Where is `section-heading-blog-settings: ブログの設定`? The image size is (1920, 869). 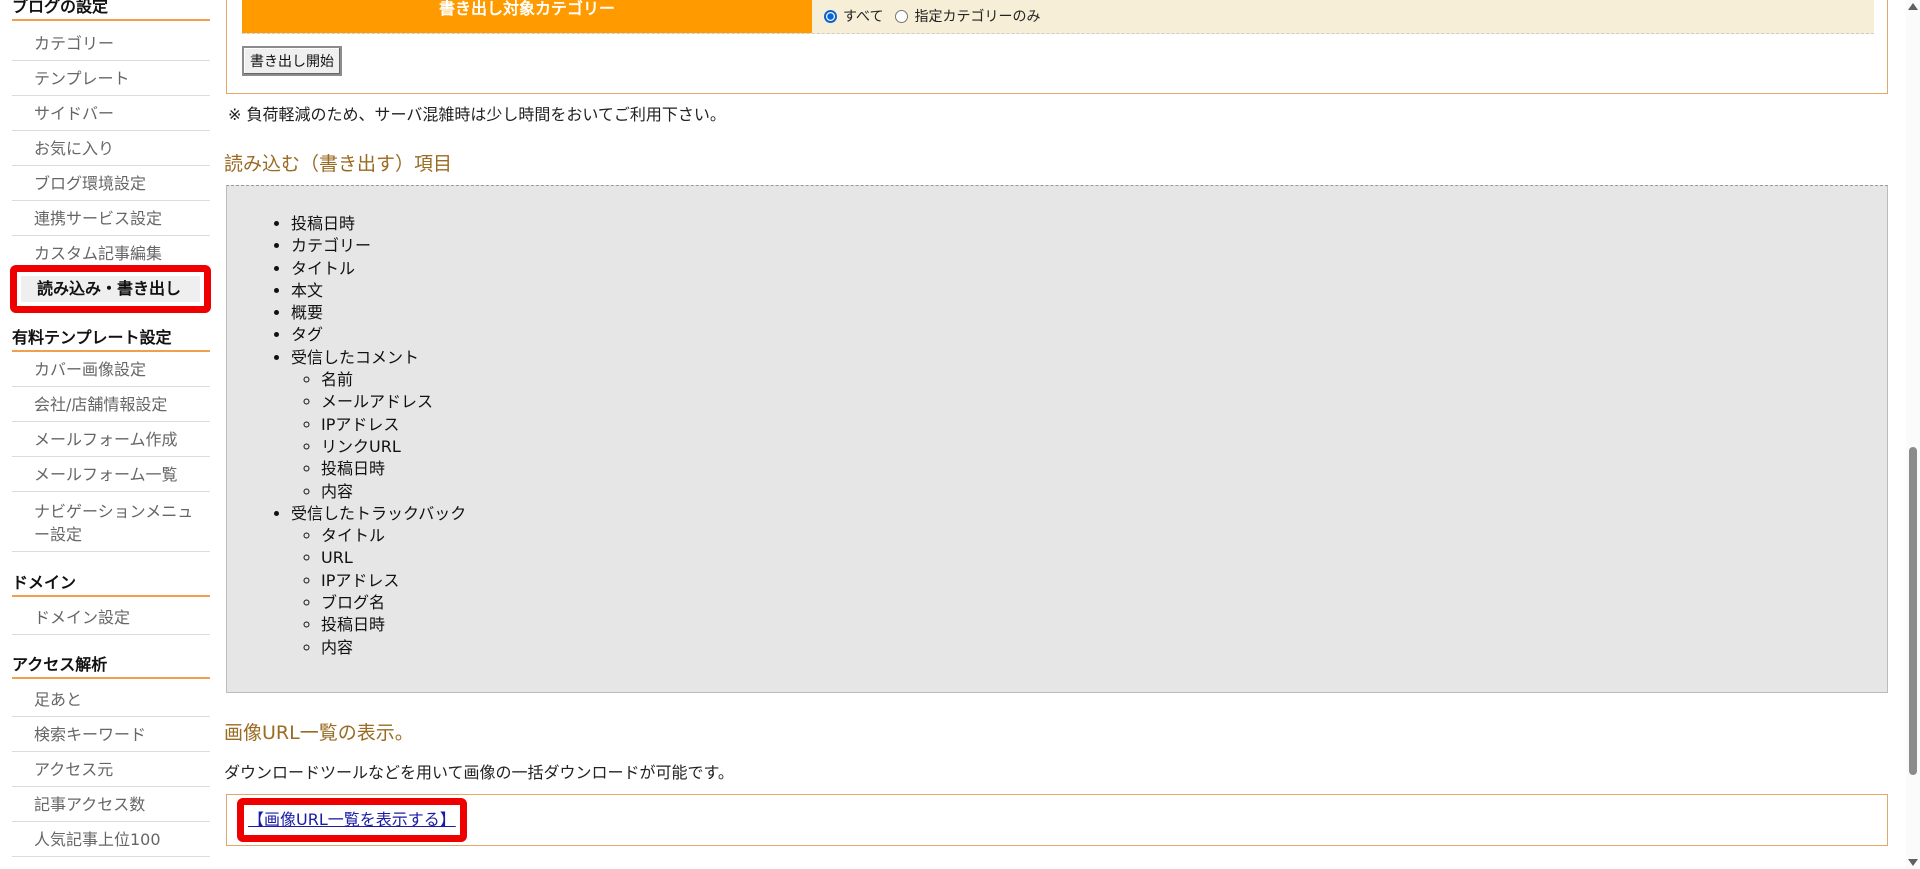 section-heading-blog-settings: ブログの設定 is located at coordinates (111, 10).